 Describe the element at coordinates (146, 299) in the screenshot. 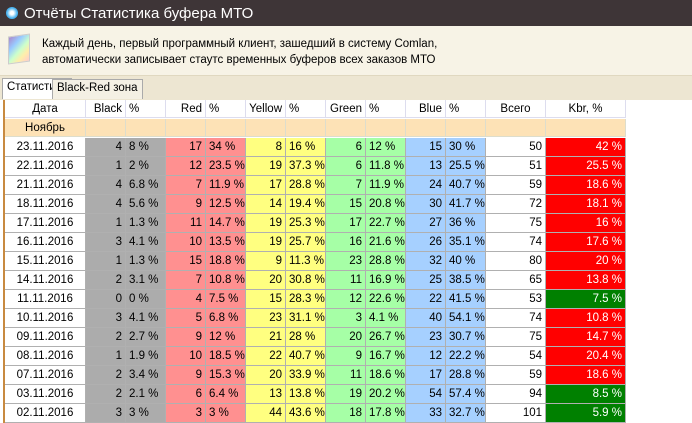

I see `cell-black-pct: 0 %` at that location.